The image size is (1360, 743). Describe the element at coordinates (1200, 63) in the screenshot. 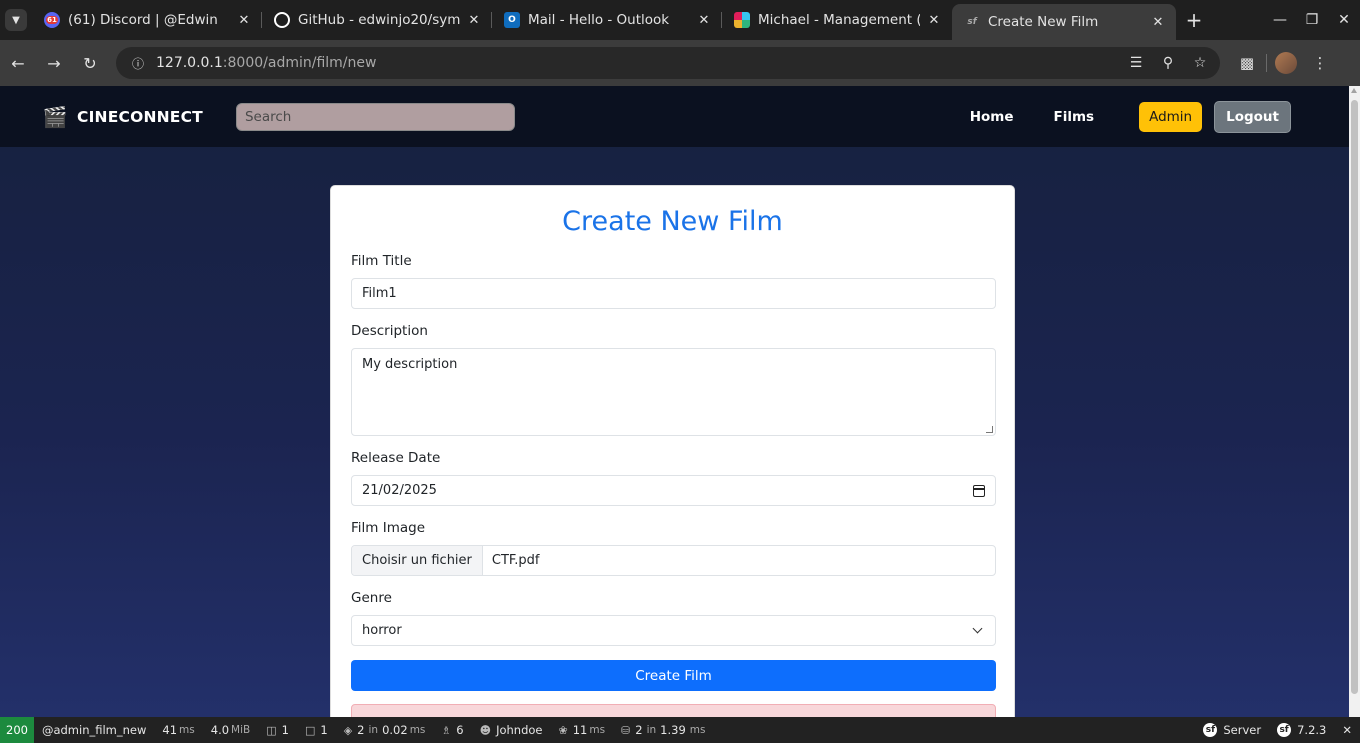

I see `bookmark-star-icon: ☆` at that location.